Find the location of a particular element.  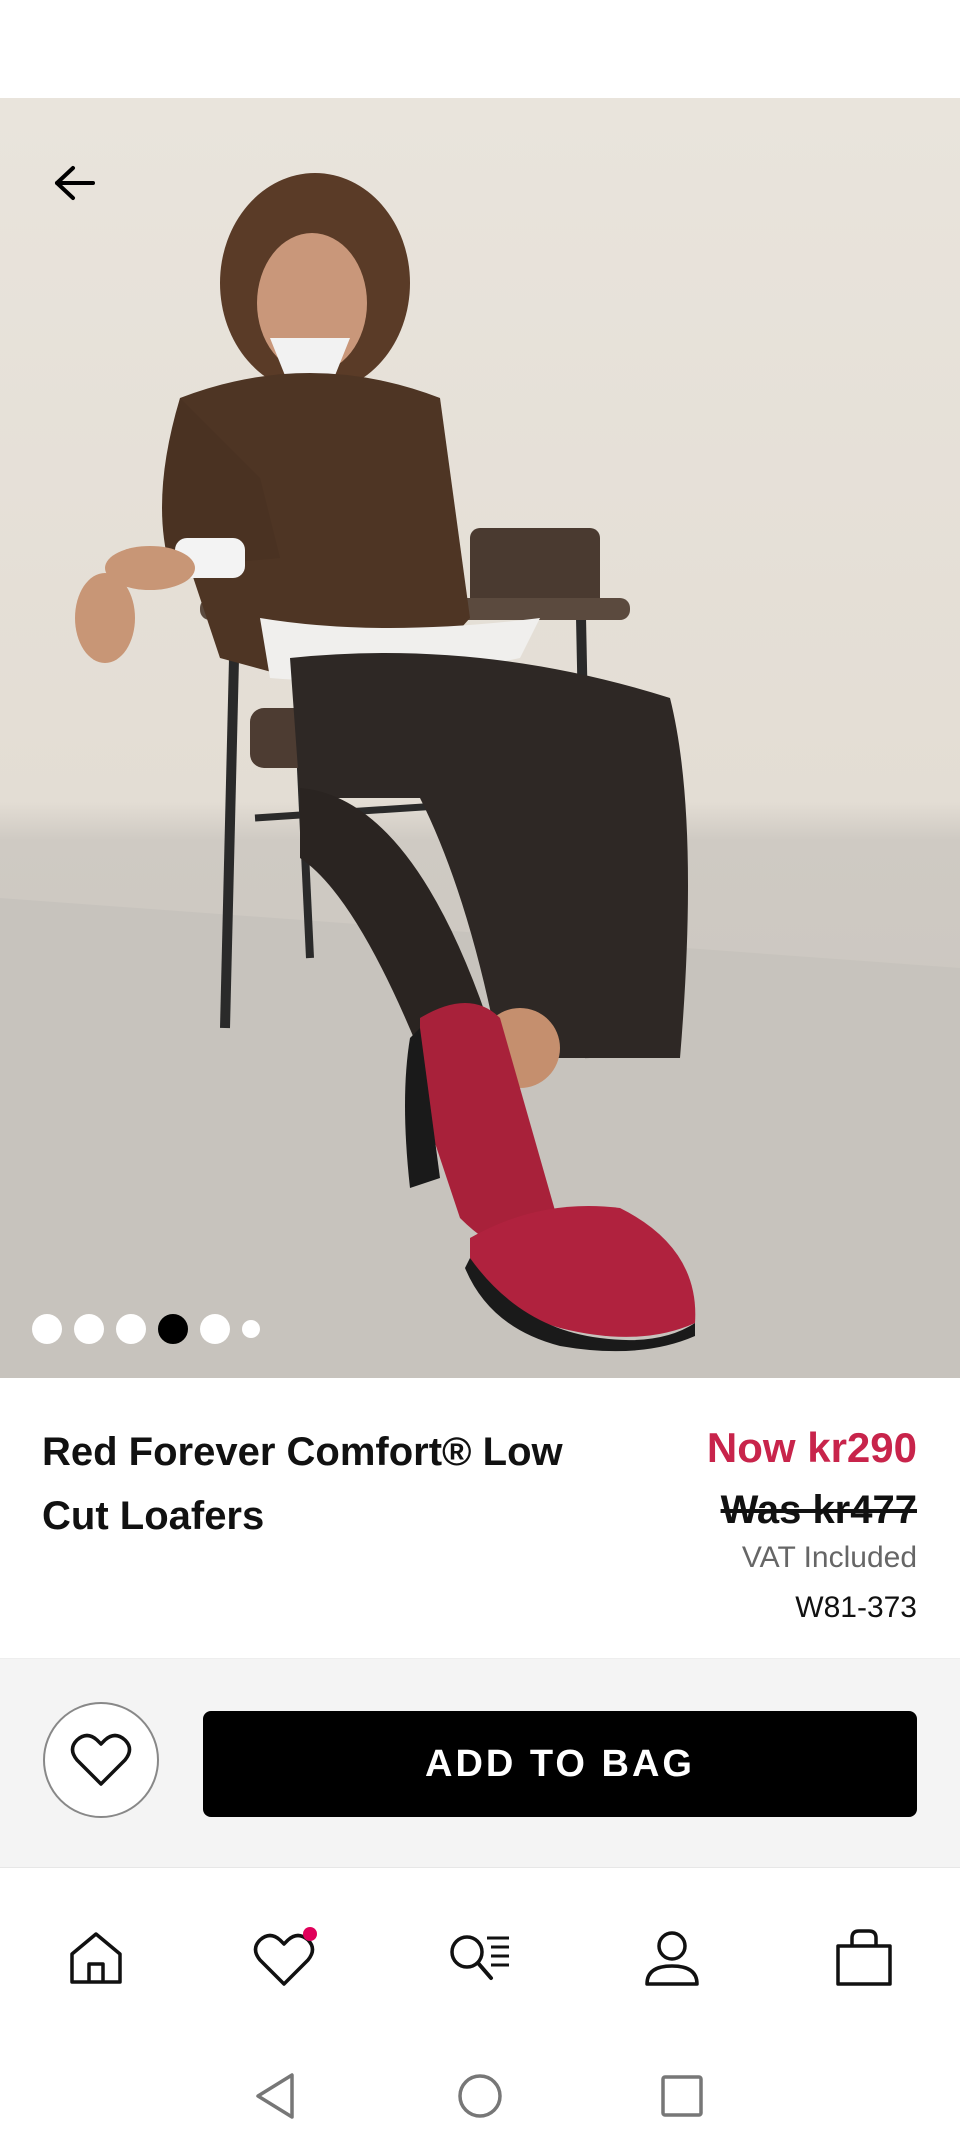

gallery-dot-active is located at coordinates (173, 1329).